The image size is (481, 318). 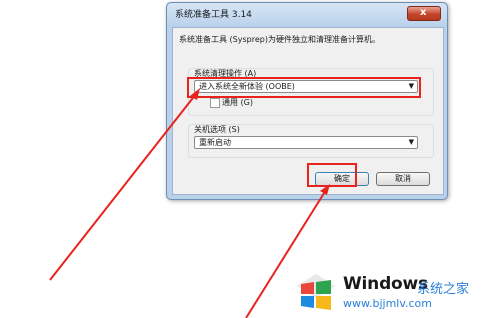 I want to click on logo-pane-red, so click(x=307, y=288).